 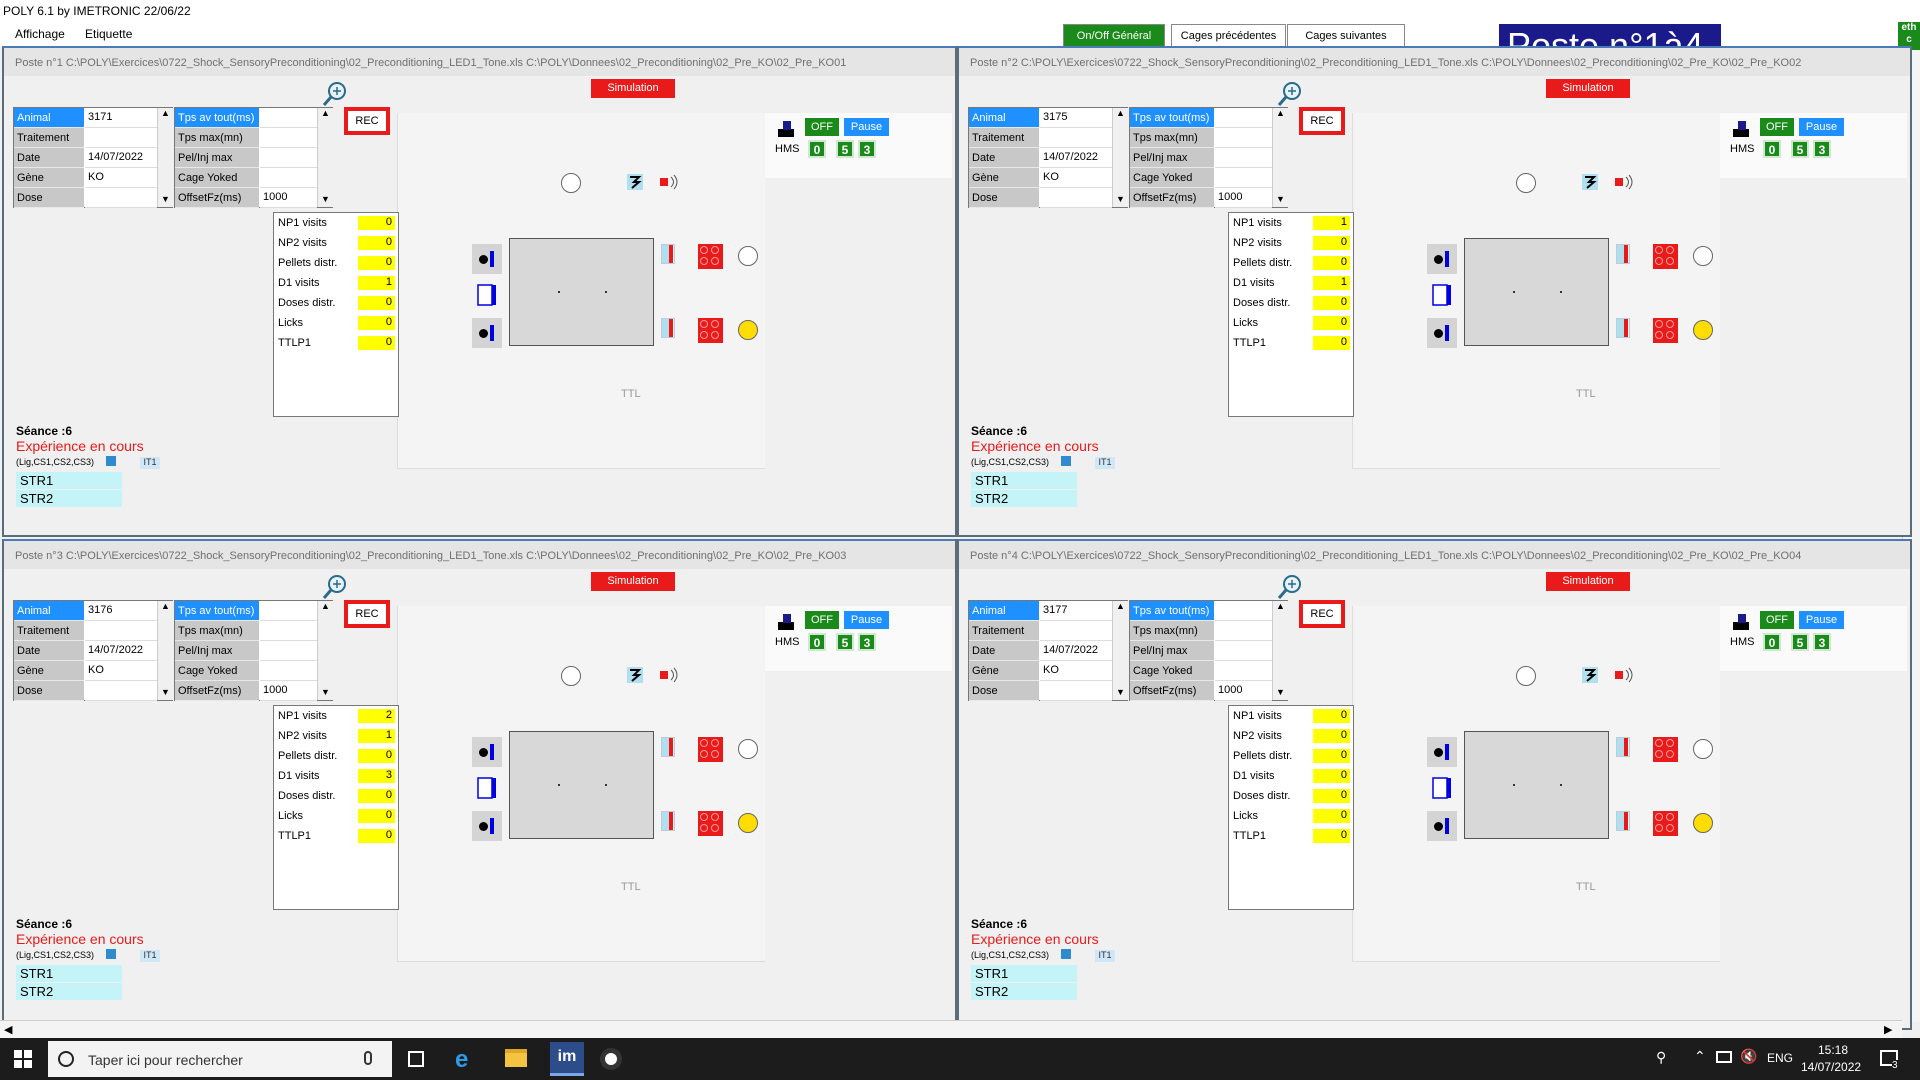 I want to click on animal-field: 3175, so click(x=1076, y=118).